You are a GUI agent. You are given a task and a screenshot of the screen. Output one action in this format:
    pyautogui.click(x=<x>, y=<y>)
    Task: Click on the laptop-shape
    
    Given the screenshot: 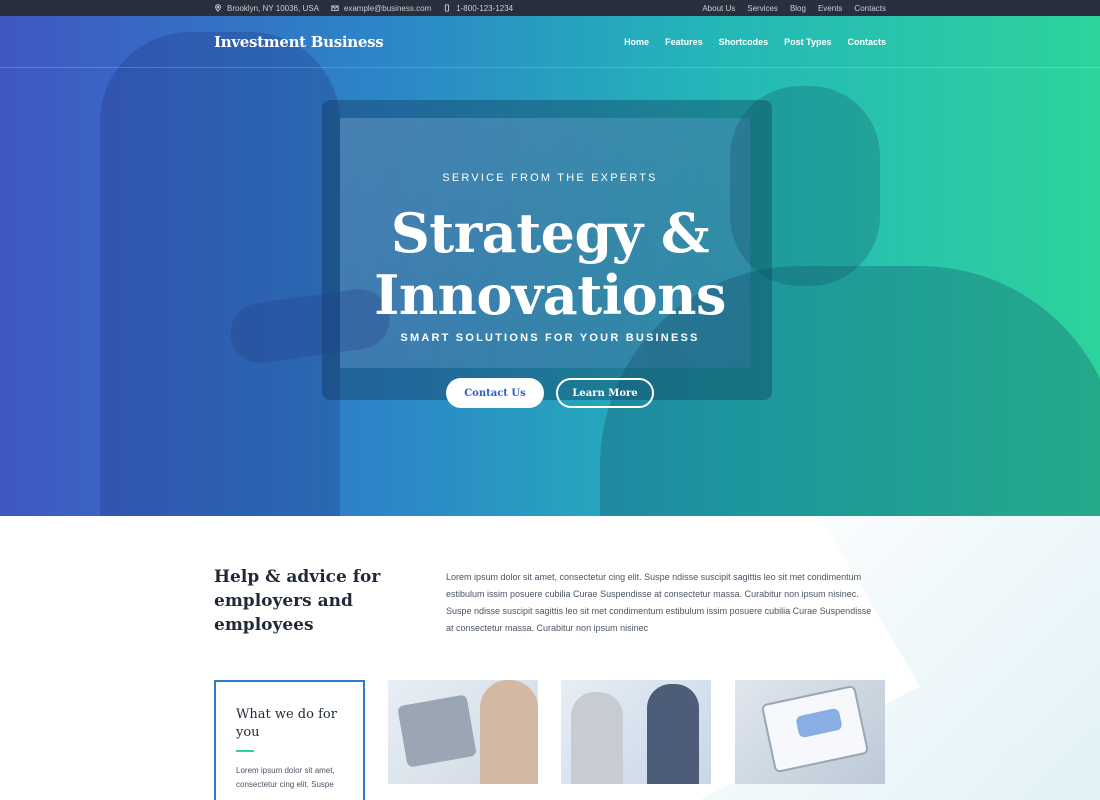 What is the action you would take?
    pyautogui.click(x=437, y=731)
    